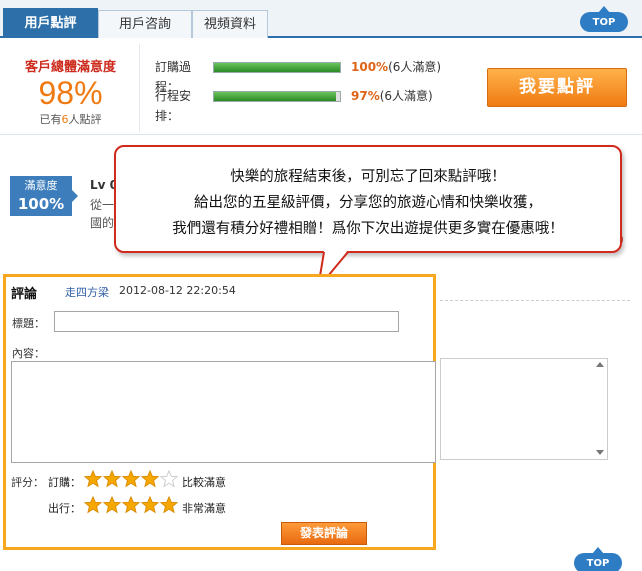 The height and width of the screenshot is (571, 642). I want to click on star-rating-booking, so click(131, 479).